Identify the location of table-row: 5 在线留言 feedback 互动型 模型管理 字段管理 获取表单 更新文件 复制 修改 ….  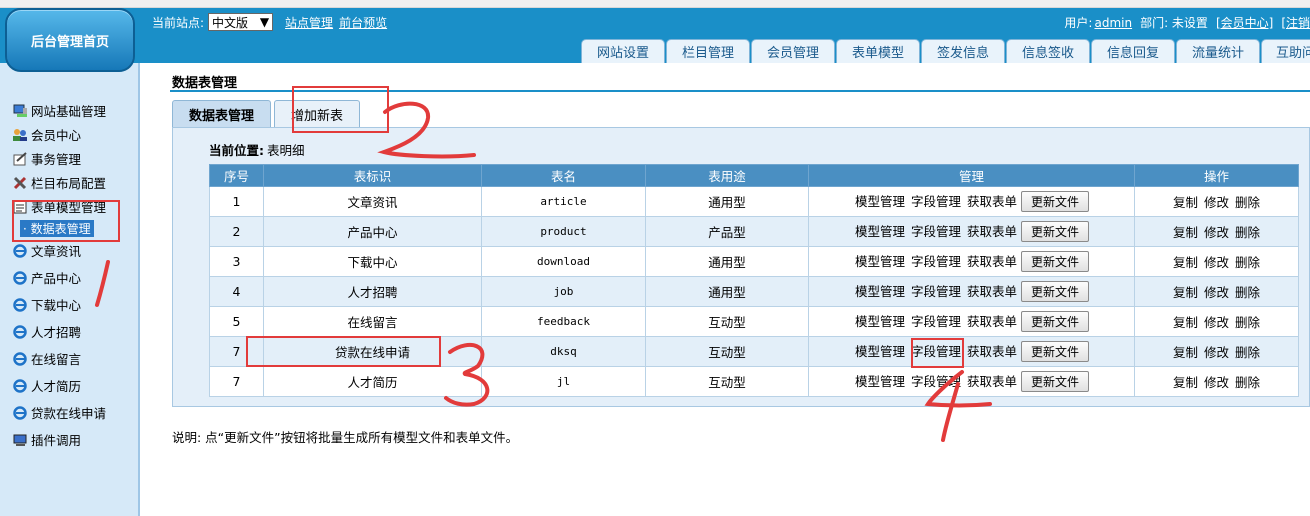
(754, 321).